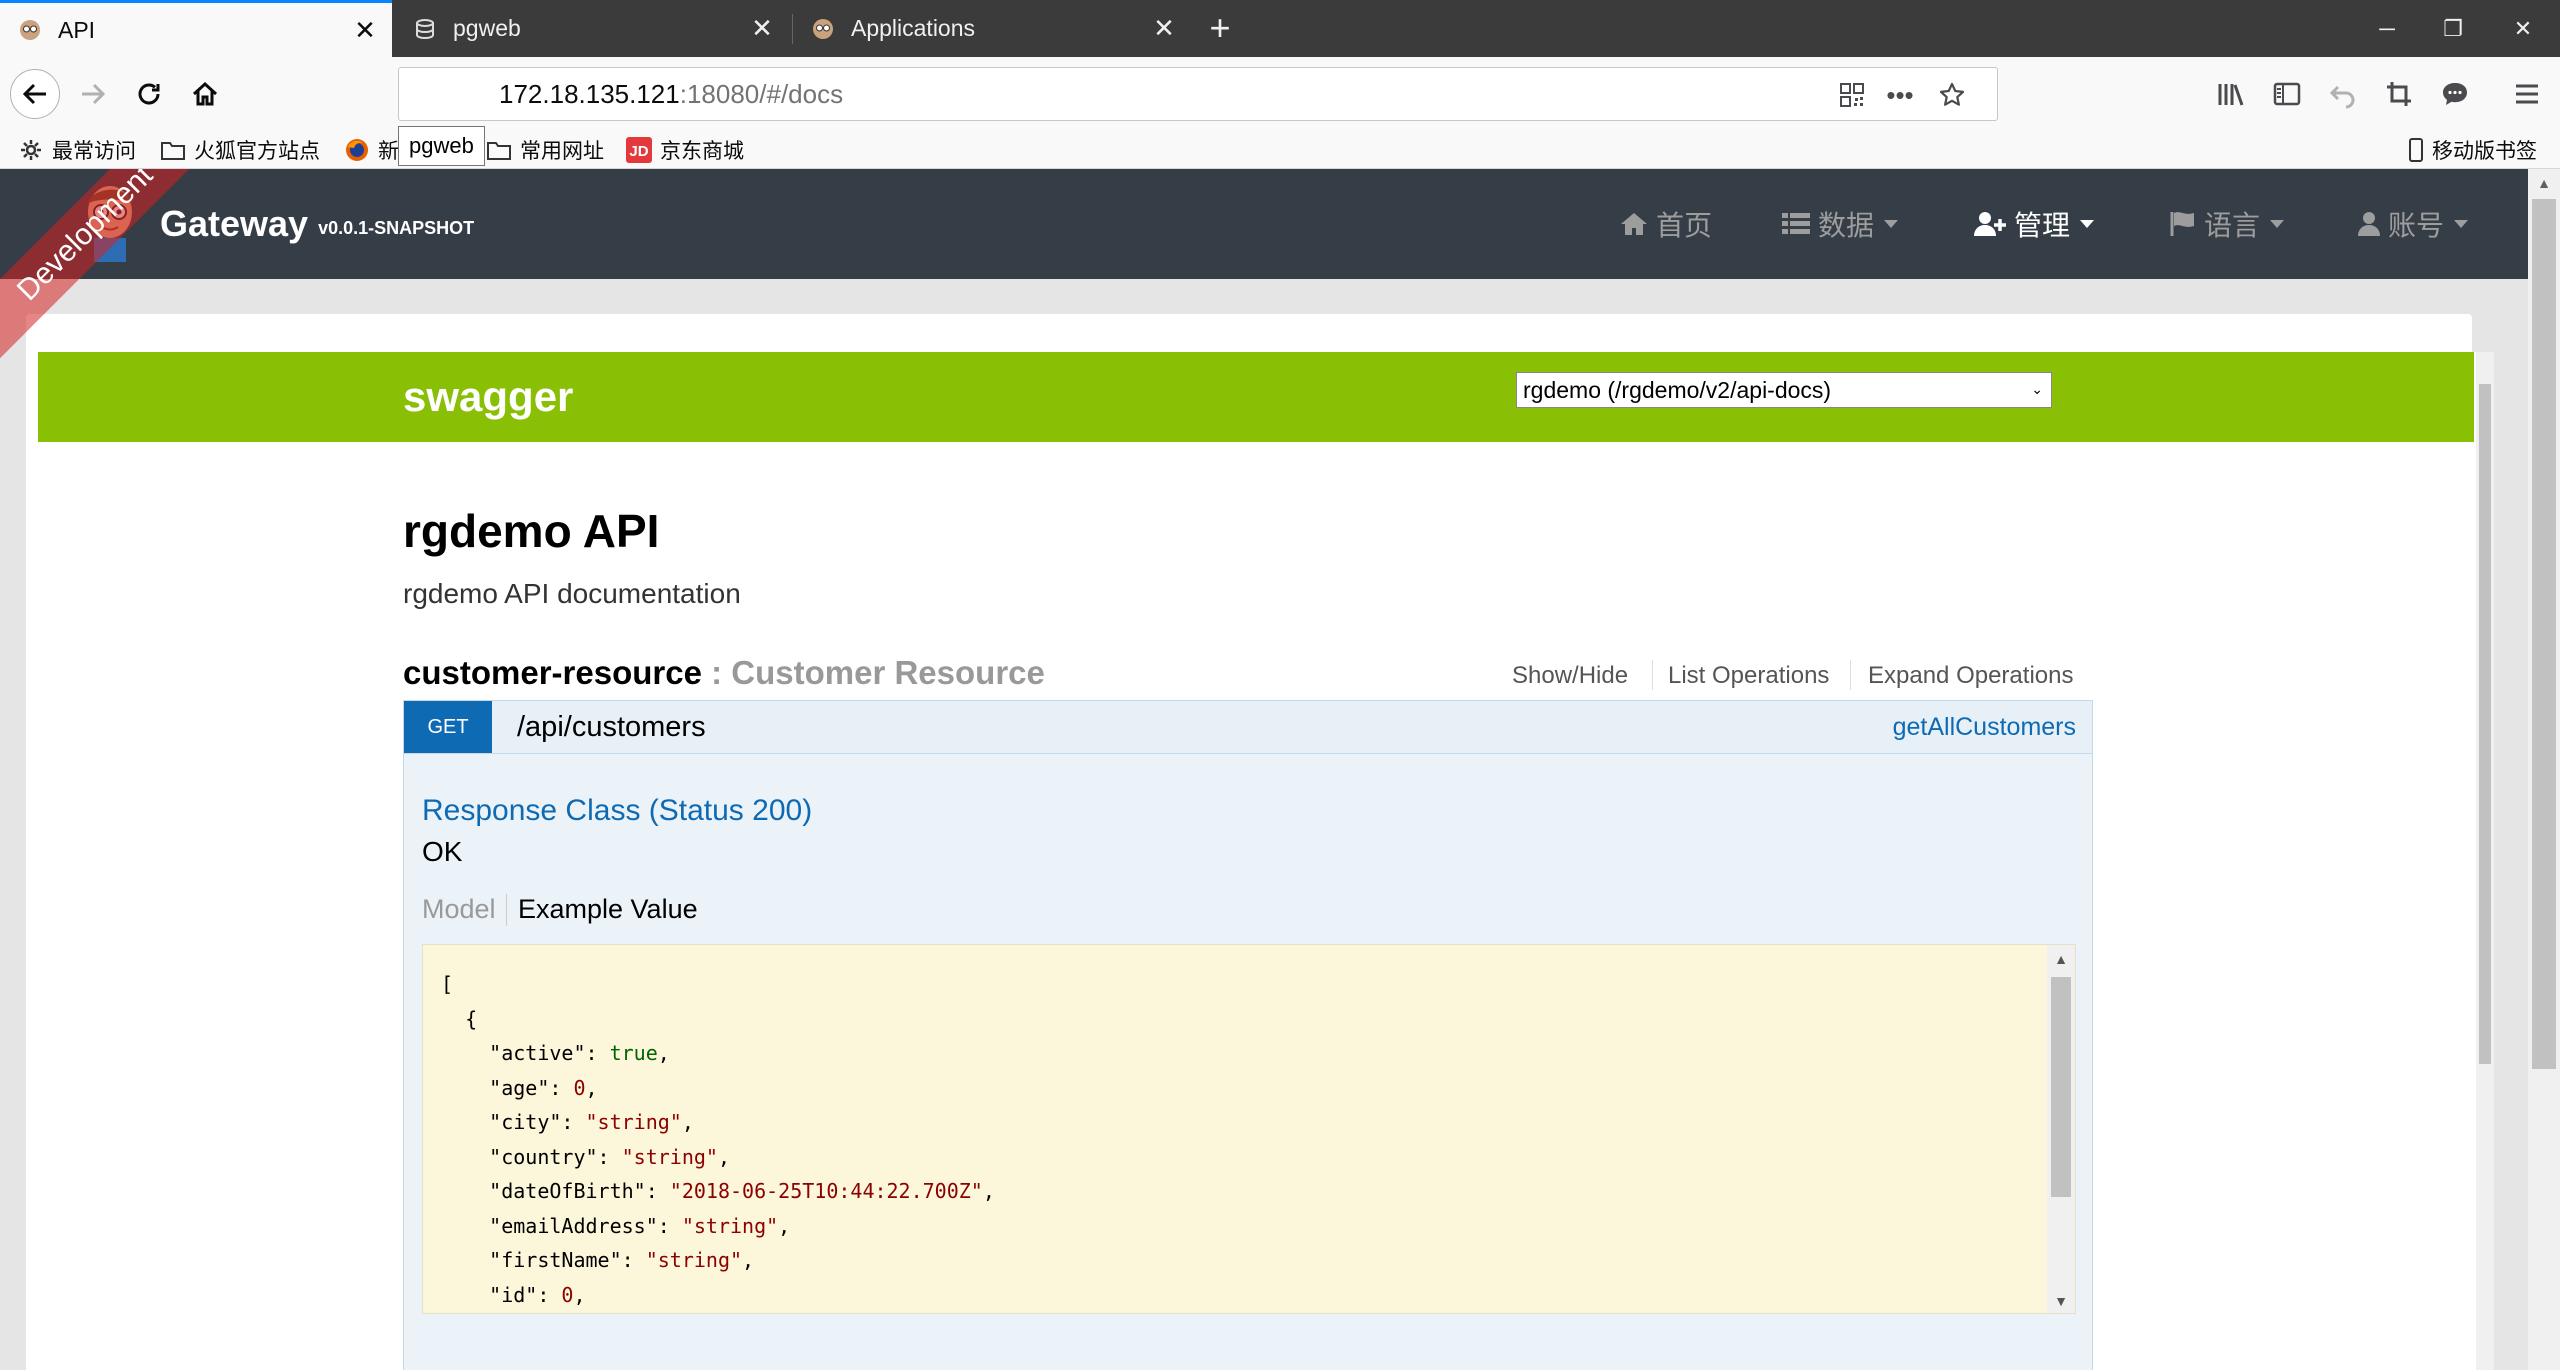  What do you see at coordinates (531, 531) in the screenshot?
I see `api-title: rgdemo API` at bounding box center [531, 531].